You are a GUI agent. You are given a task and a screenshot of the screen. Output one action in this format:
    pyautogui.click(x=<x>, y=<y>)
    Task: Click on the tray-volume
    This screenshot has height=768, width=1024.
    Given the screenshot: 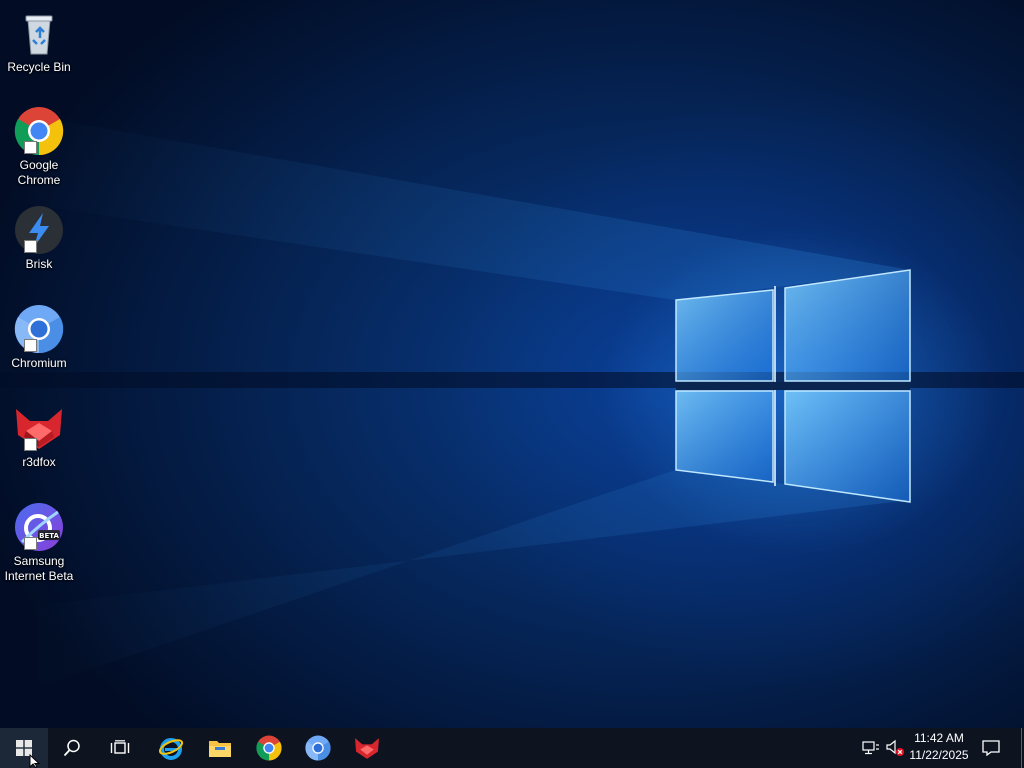 What is the action you would take?
    pyautogui.click(x=895, y=748)
    